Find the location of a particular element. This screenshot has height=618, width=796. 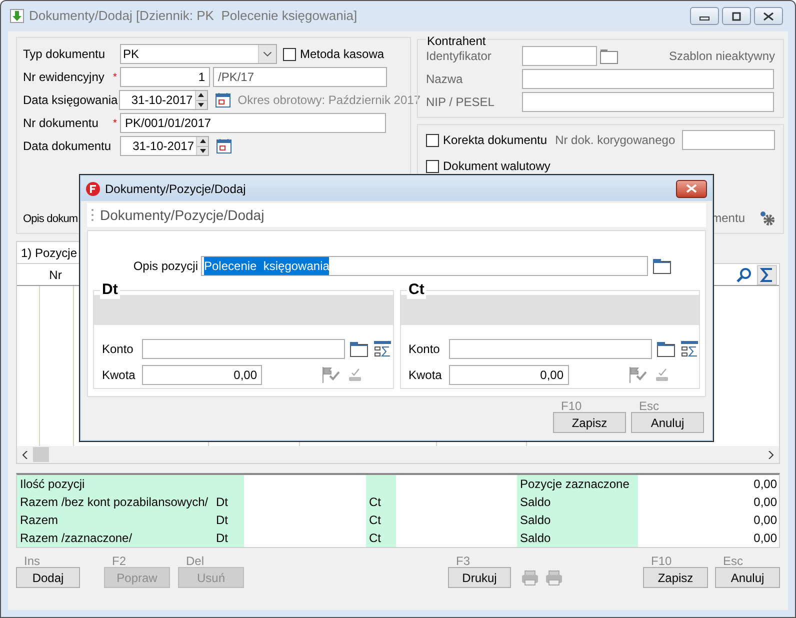

scroll-left-icon is located at coordinates (25, 454).